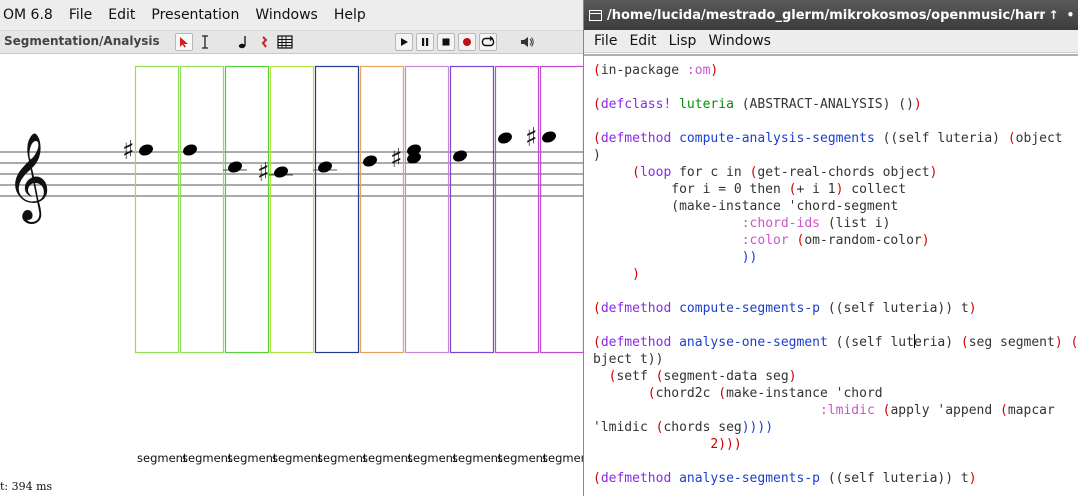 This screenshot has height=496, width=1078. I want to click on code-line: :chord-ids (list i), so click(835, 223).